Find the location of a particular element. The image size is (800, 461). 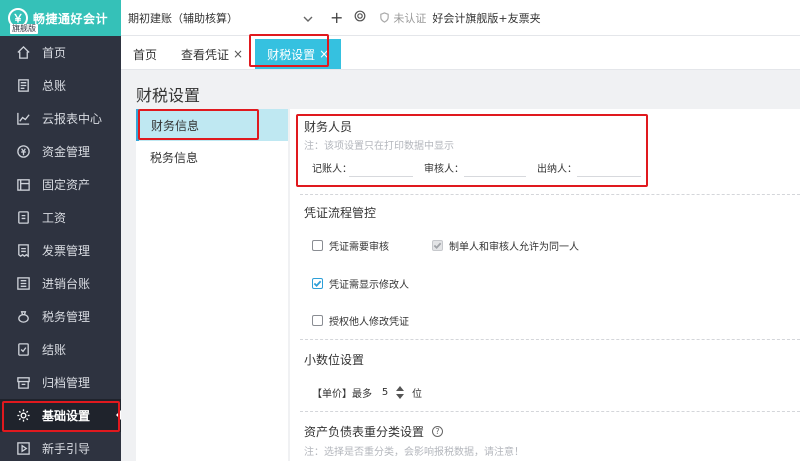

logo-text: 畅捷通好会计 is located at coordinates (71, 18).